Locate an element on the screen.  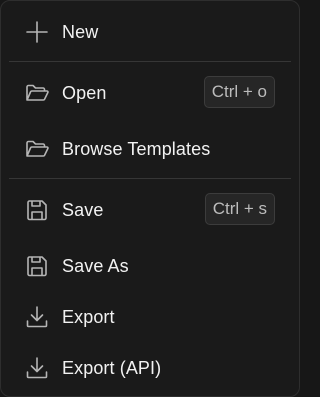
menu-item-export-api: Export (API) is located at coordinates (150, 368).